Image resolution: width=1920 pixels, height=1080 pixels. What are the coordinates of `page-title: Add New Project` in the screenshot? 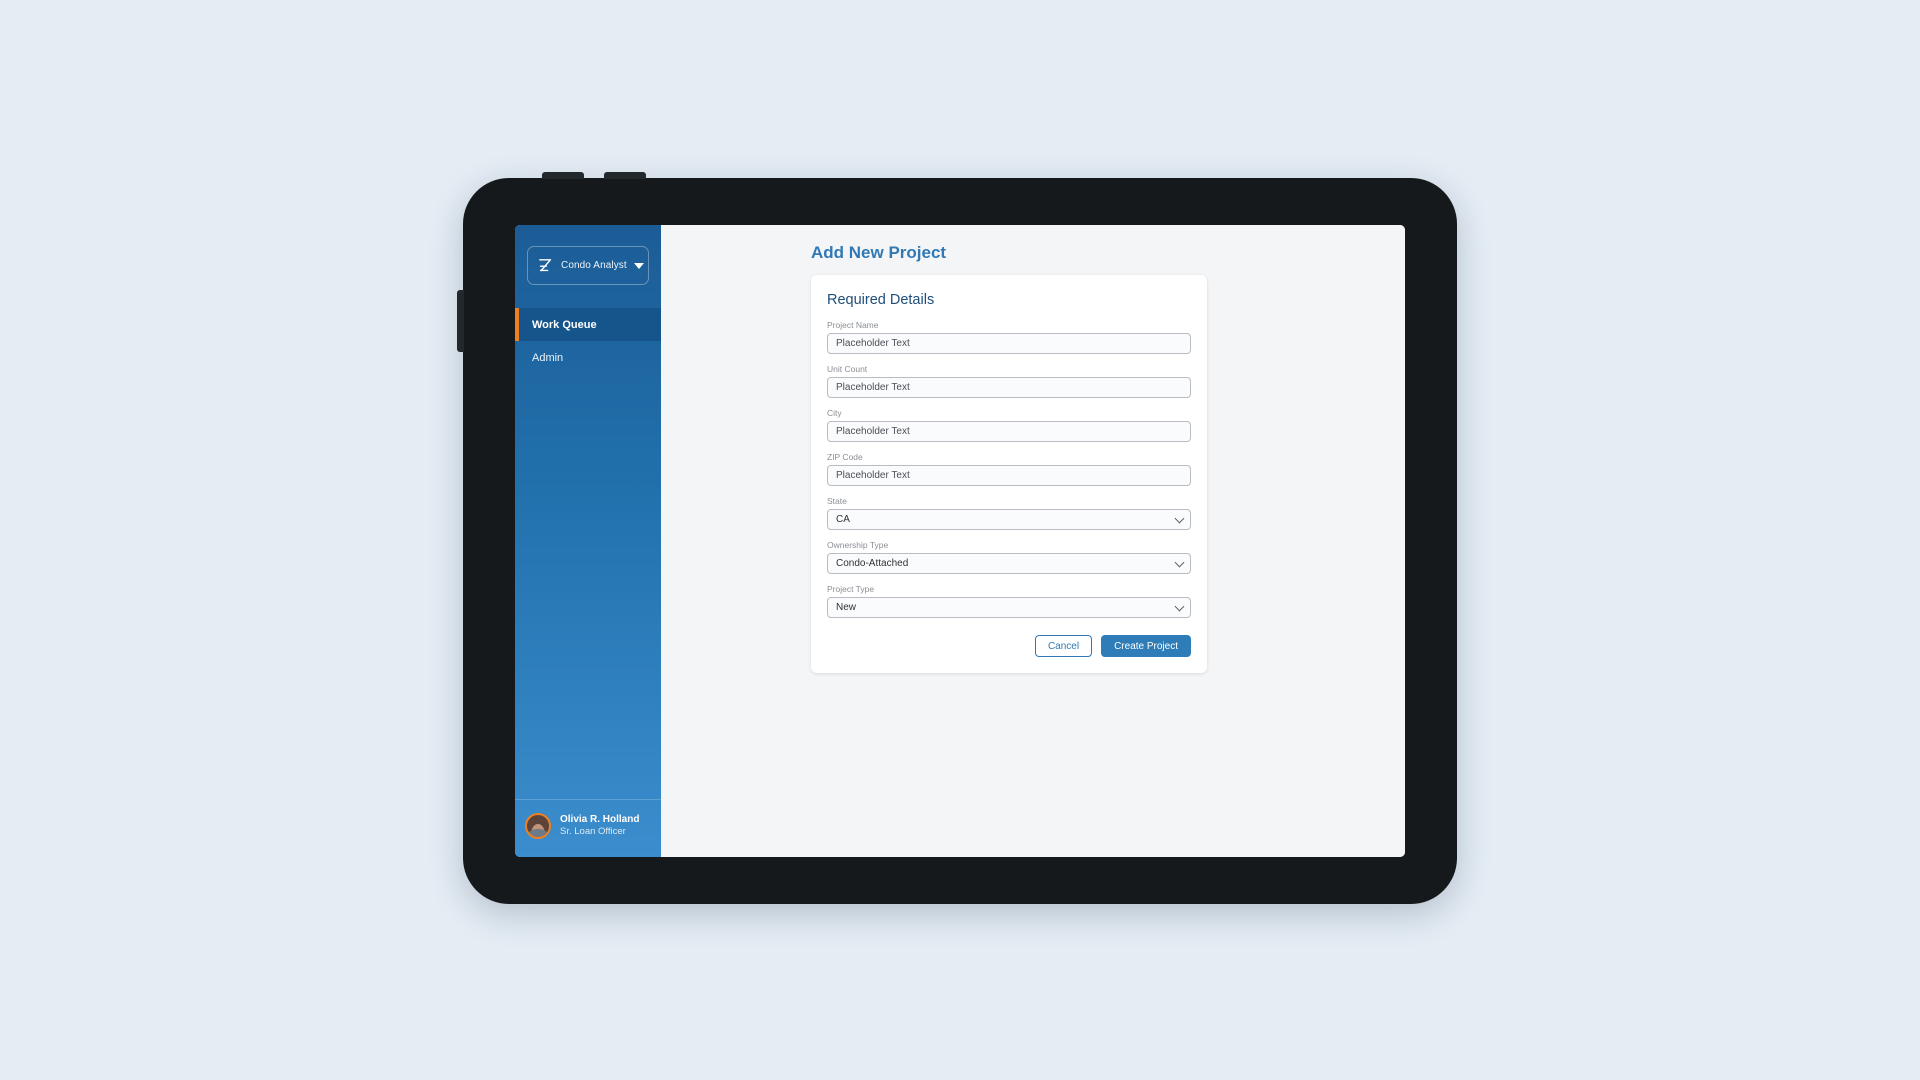 It's located at (879, 252).